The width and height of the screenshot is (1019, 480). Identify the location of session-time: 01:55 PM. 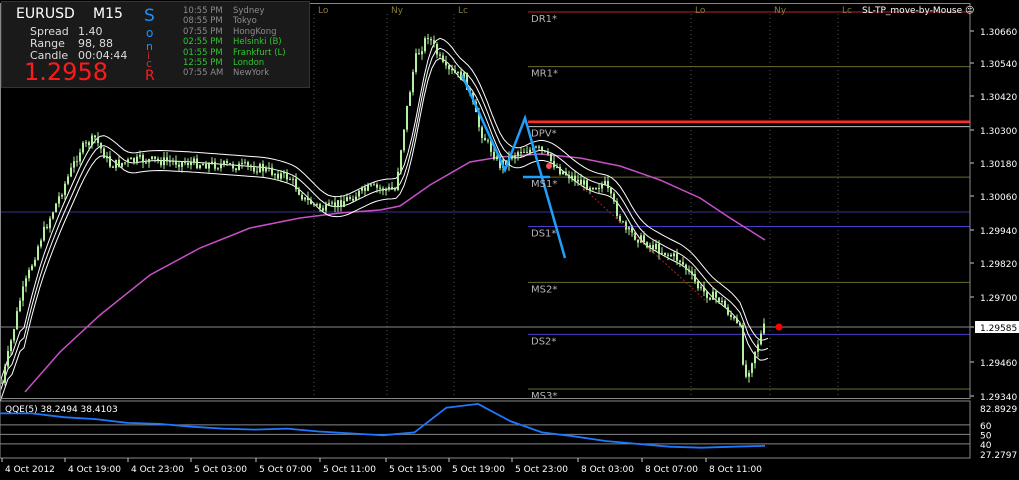
(203, 52).